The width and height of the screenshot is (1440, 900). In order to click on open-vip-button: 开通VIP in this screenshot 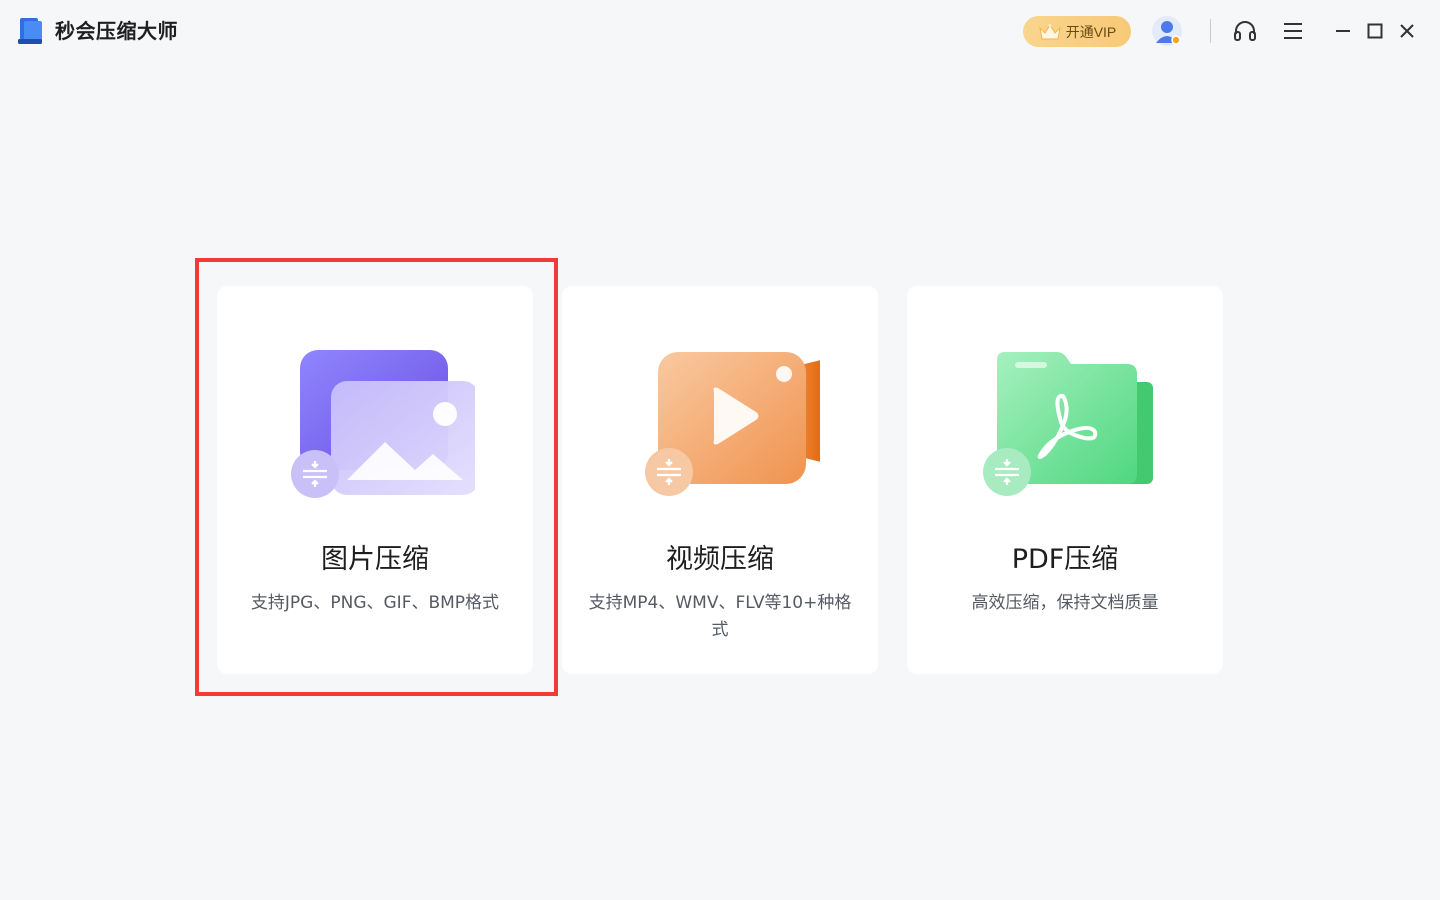, I will do `click(1077, 31)`.